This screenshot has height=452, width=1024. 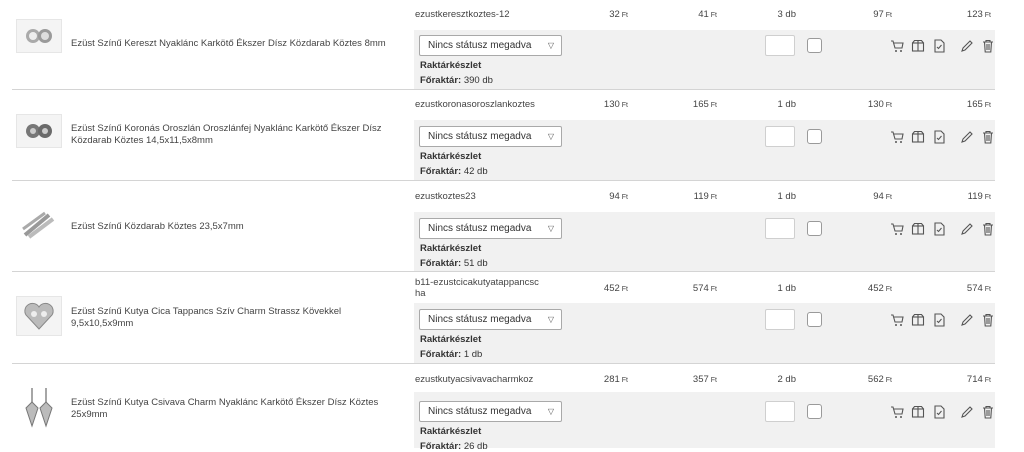 I want to click on total-gross: 714 Ft, so click(x=978, y=379).